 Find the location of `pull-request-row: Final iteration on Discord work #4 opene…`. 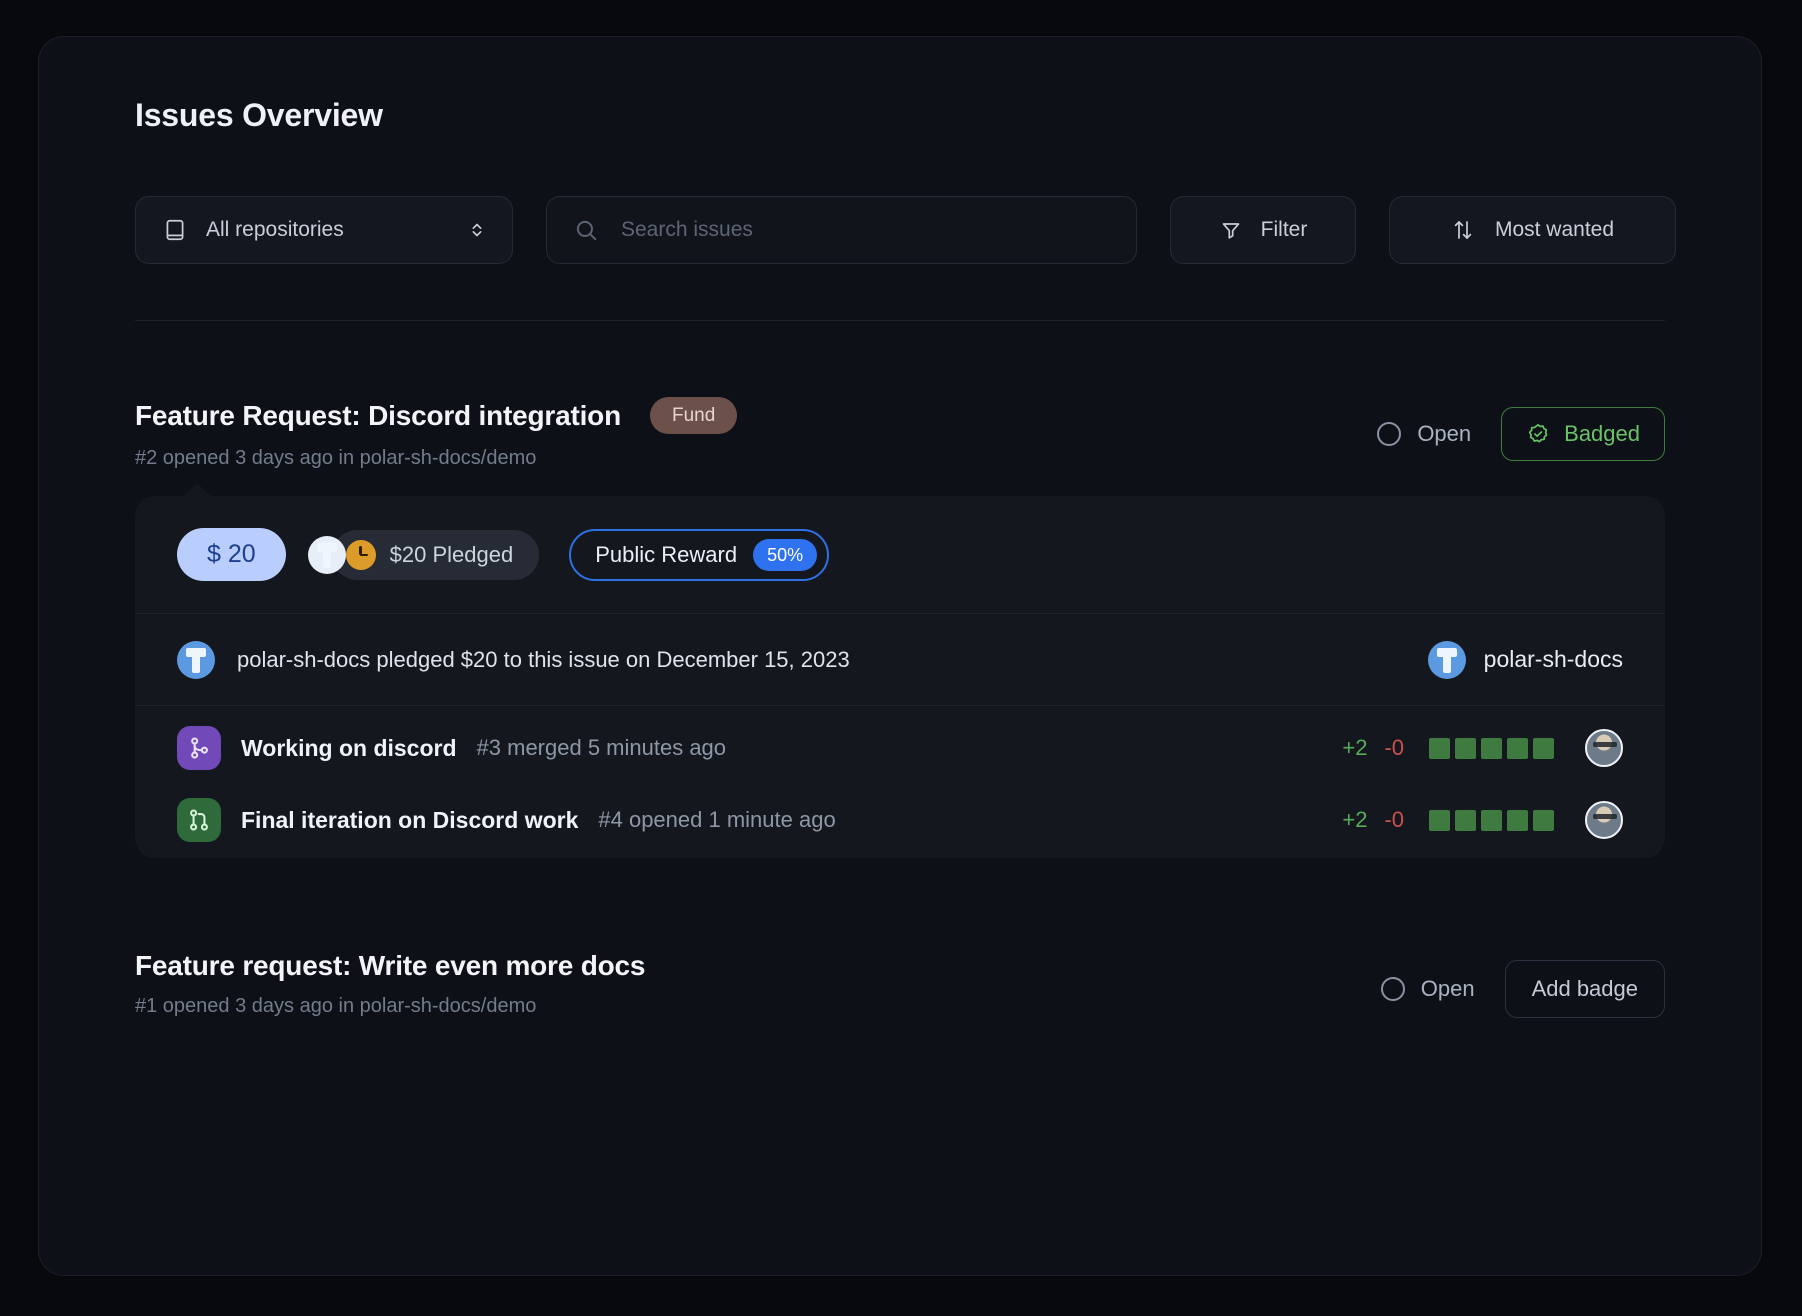

pull-request-row: Final iteration on Discord work #4 opene… is located at coordinates (900, 820).